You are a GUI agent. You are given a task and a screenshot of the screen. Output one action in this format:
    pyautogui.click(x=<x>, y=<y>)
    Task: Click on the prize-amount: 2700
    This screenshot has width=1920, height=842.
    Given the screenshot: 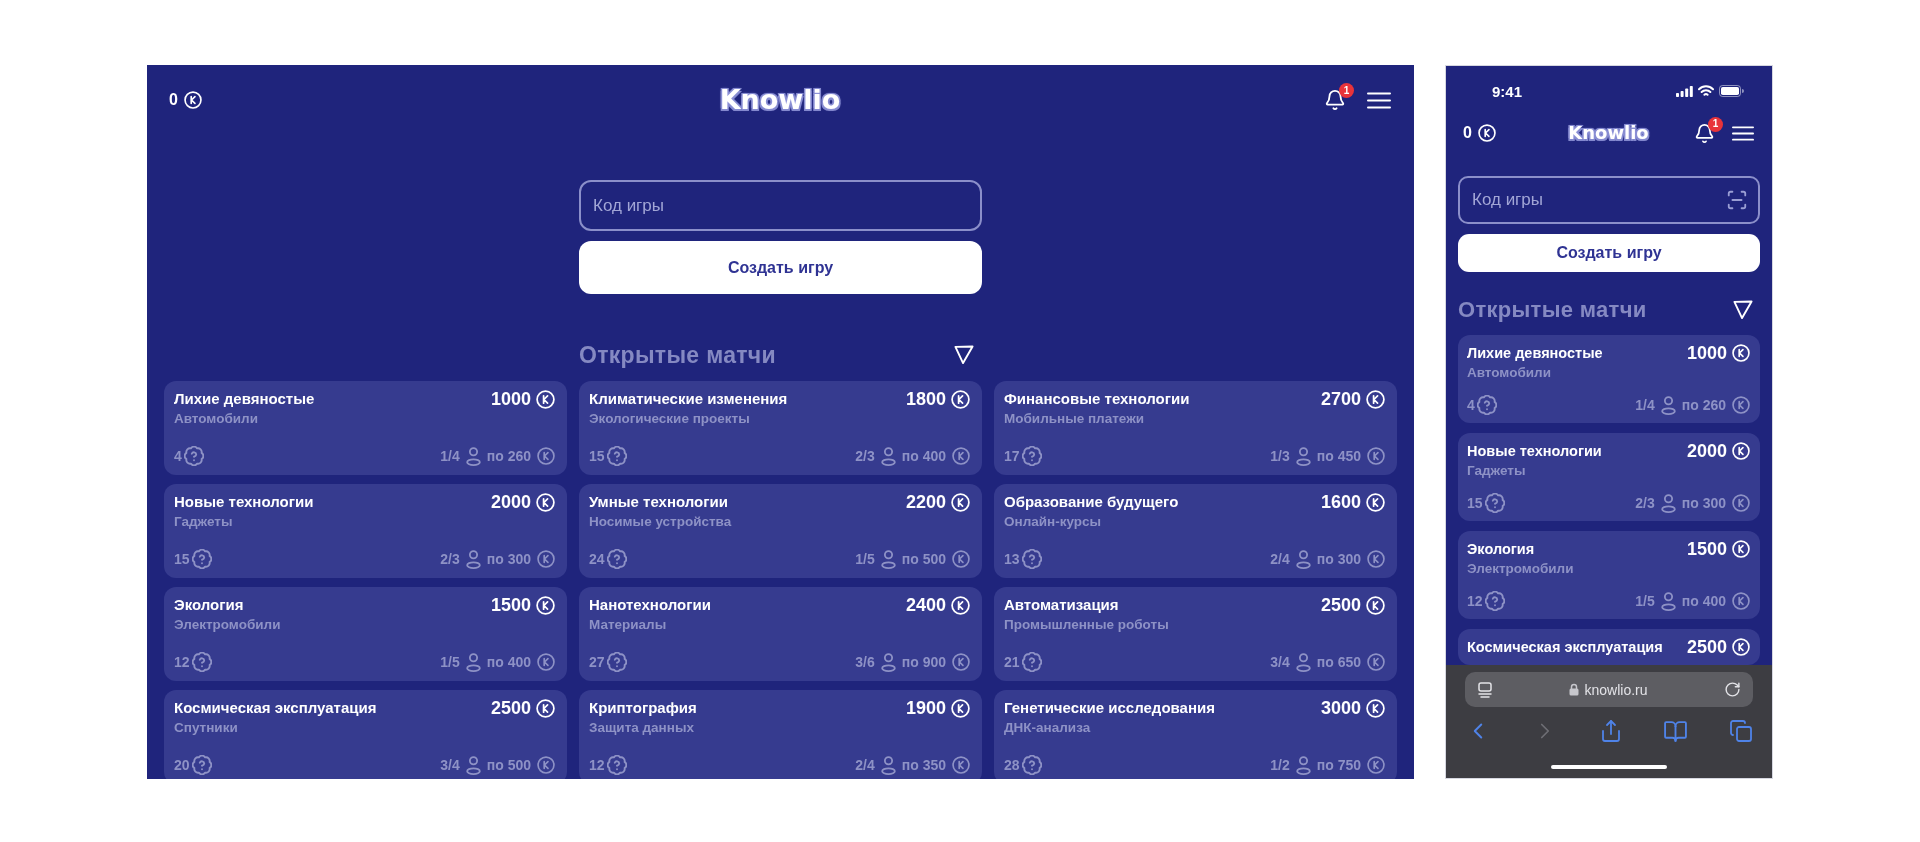 What is the action you would take?
    pyautogui.click(x=1340, y=399)
    